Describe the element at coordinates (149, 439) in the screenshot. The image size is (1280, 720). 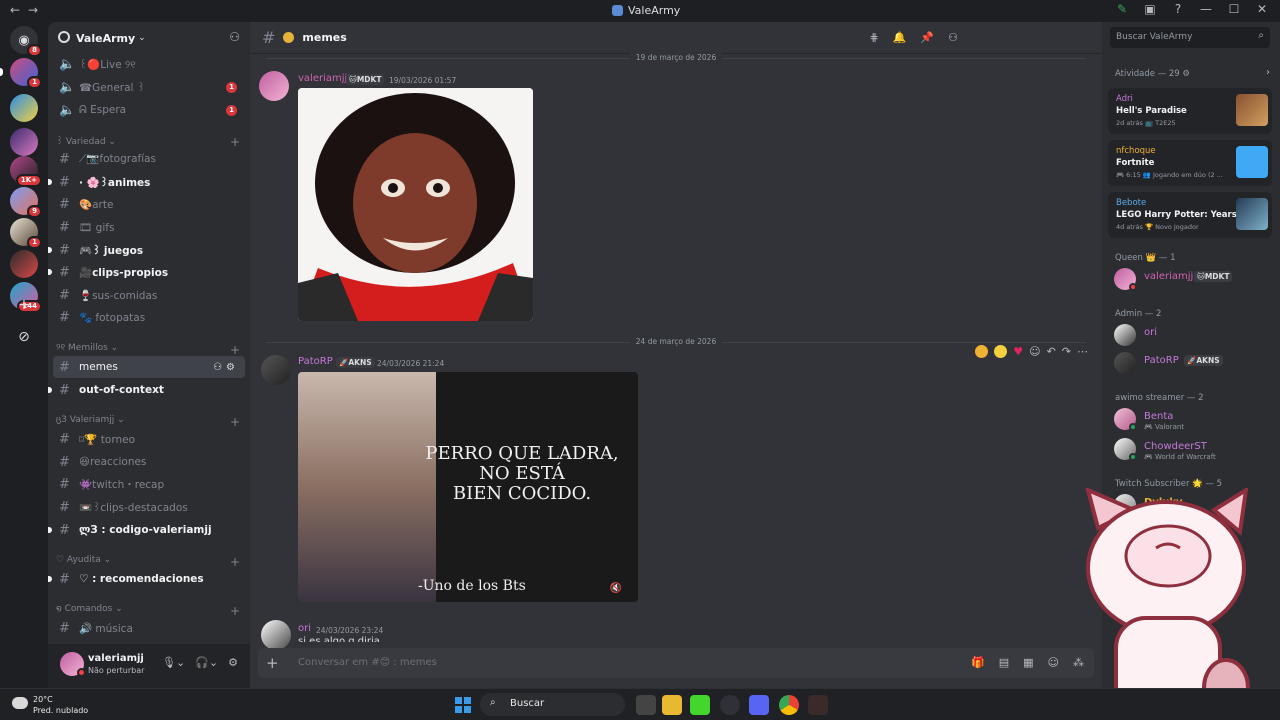
I see `channel-torneo: # ⌑🏆 torneo` at that location.